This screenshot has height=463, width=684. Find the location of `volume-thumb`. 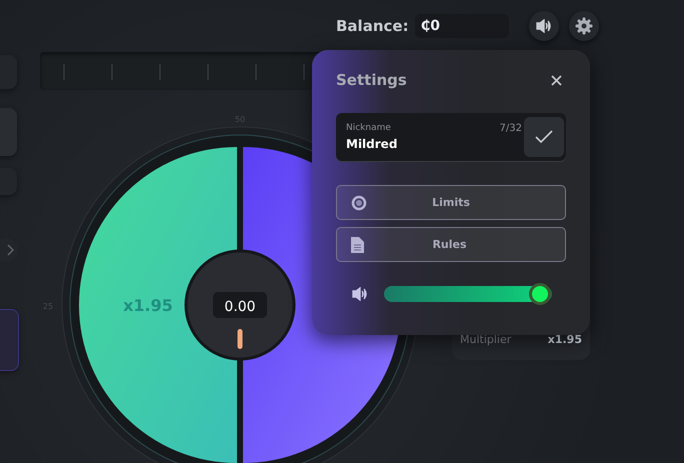

volume-thumb is located at coordinates (540, 294).